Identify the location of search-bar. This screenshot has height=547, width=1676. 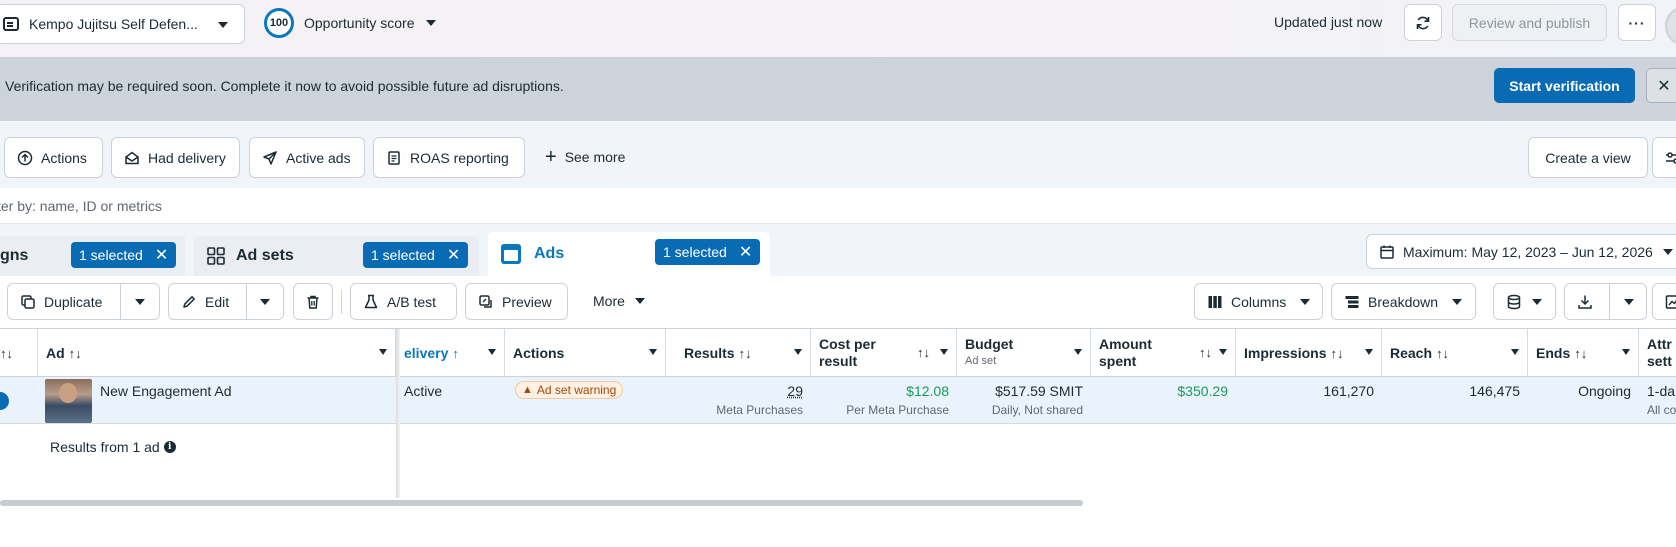
(838, 206).